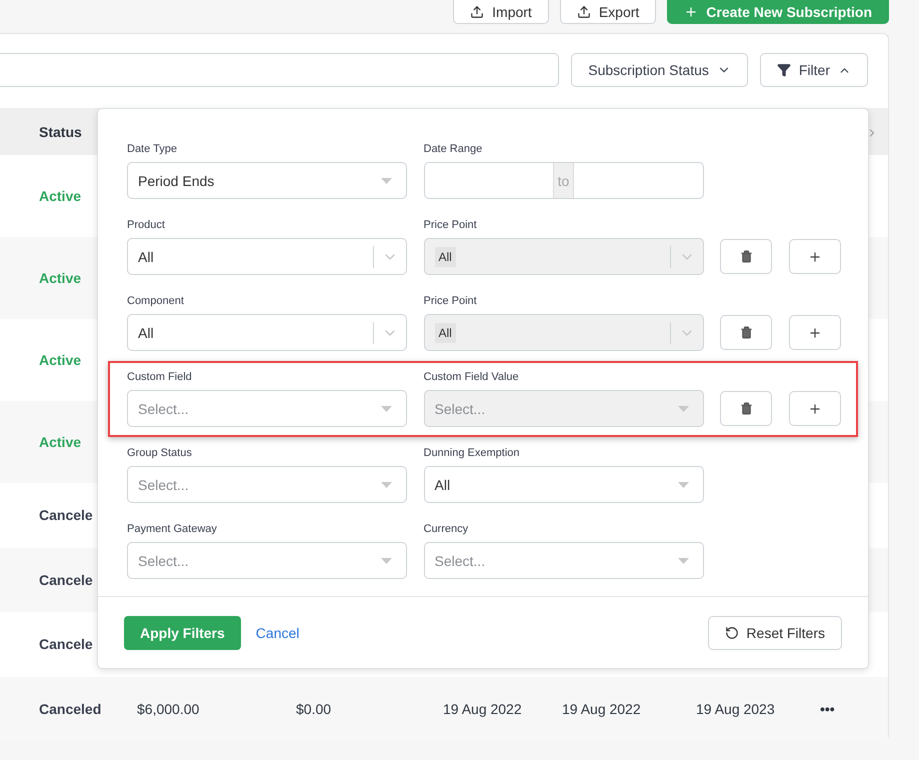  I want to click on table-cell: $6,000.00, so click(168, 708).